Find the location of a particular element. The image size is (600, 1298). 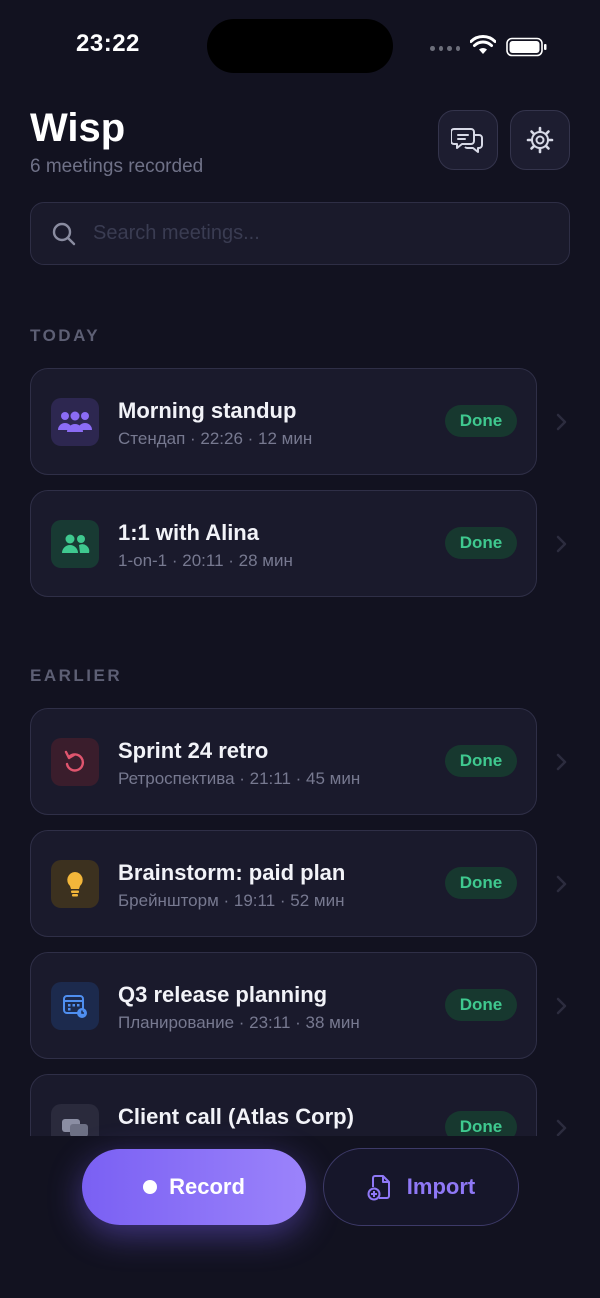

meeting-title: 1:1 with Alina is located at coordinates (188, 532).